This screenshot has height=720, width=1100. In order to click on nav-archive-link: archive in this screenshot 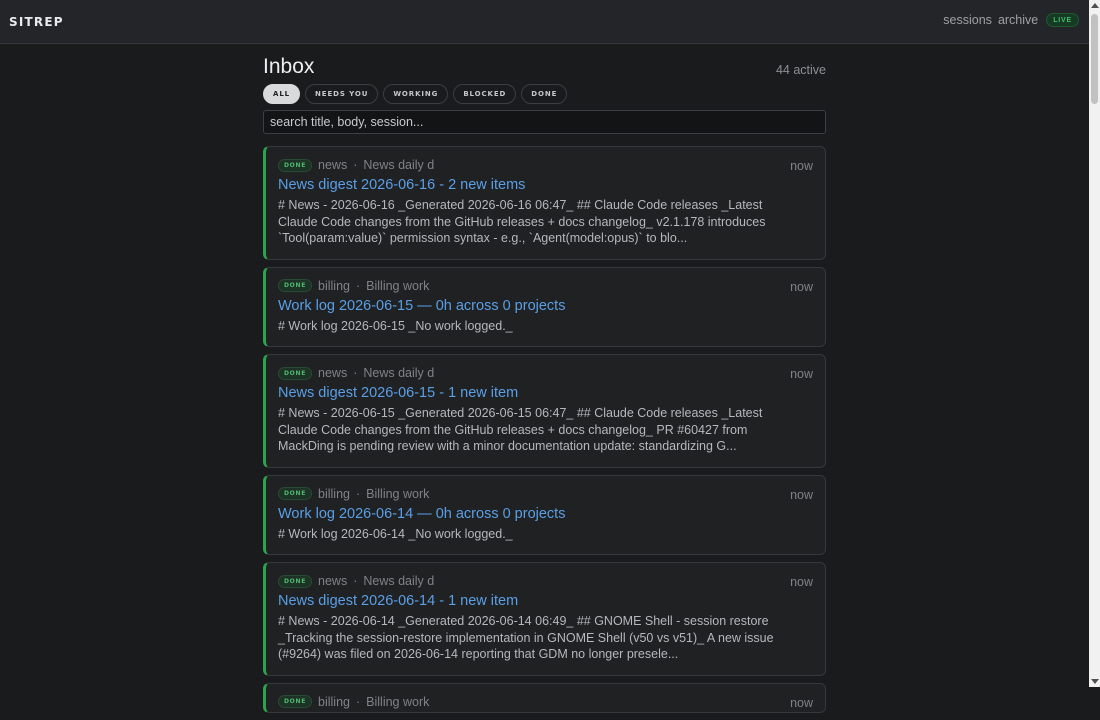, I will do `click(1018, 20)`.